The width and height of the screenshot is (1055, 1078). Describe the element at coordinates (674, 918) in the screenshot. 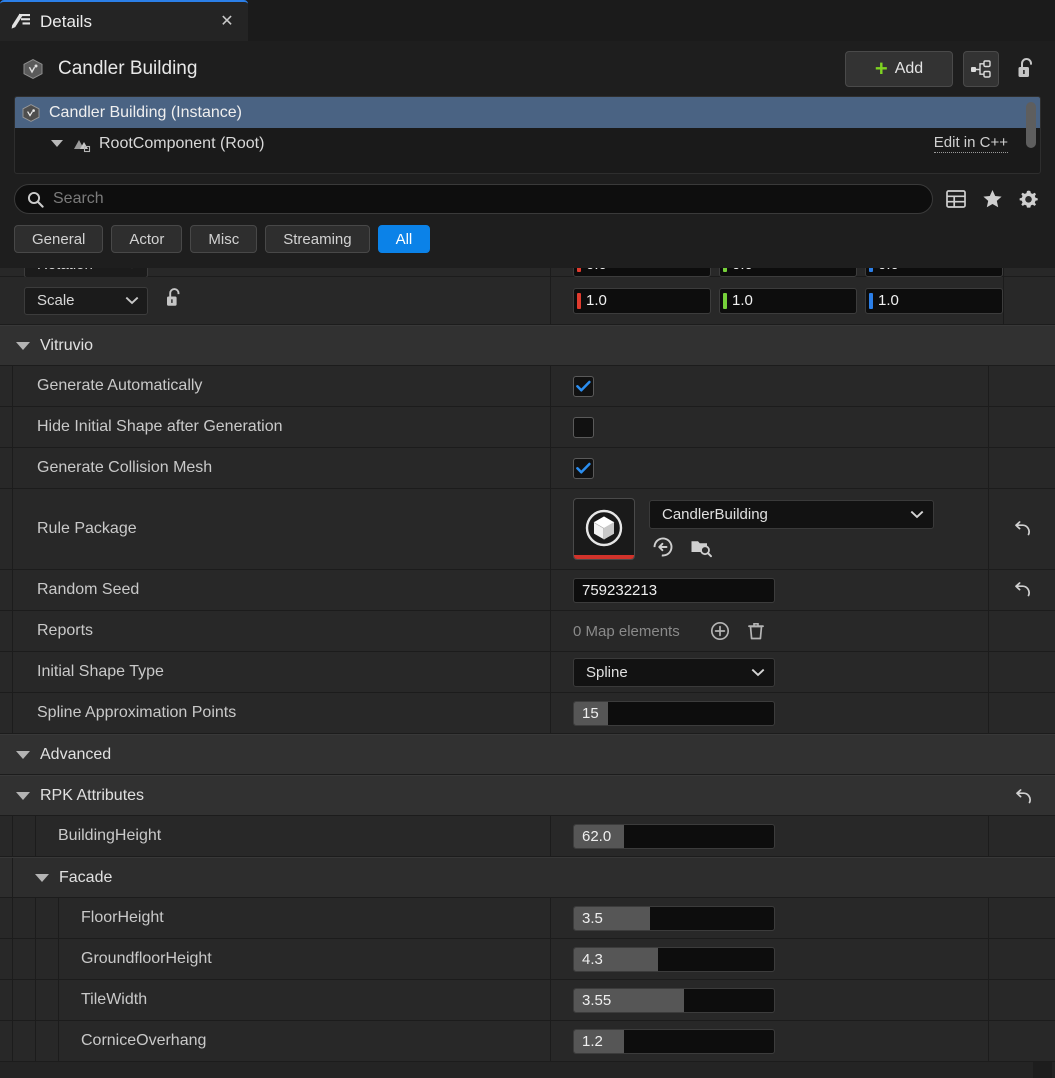

I see `floorheight-slider: 3.5` at that location.